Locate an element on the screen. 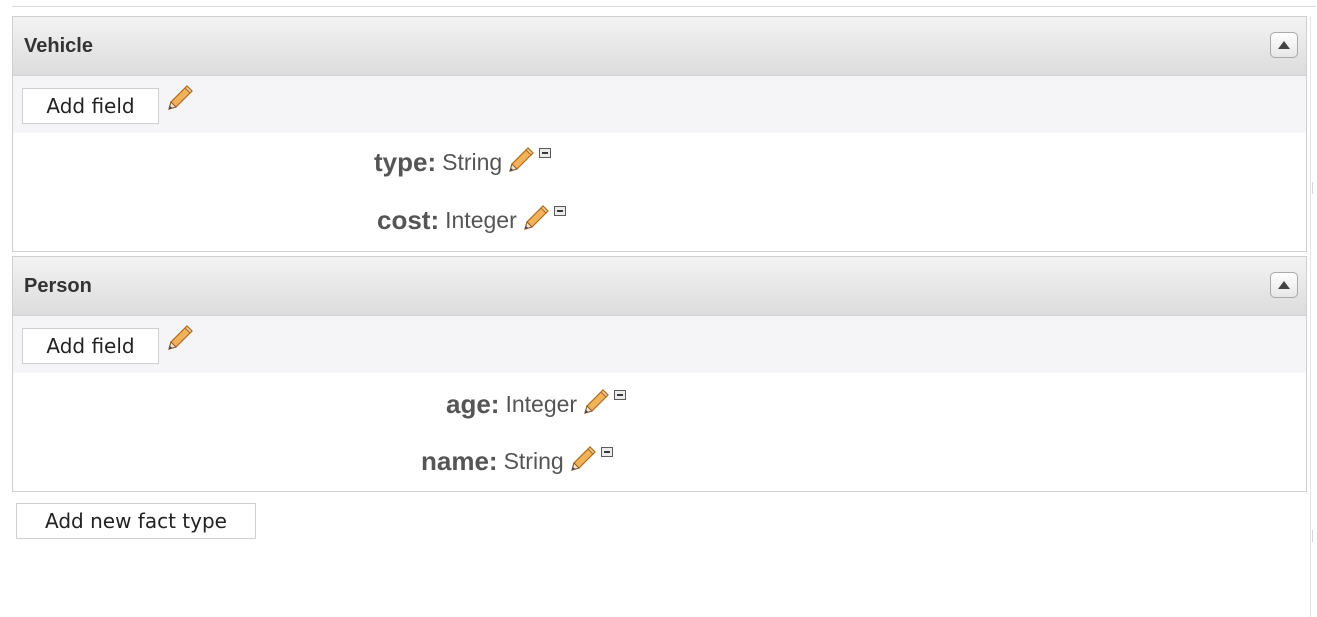 This screenshot has height=617, width=1317. right-scroll-divider is located at coordinates (1310, 316).